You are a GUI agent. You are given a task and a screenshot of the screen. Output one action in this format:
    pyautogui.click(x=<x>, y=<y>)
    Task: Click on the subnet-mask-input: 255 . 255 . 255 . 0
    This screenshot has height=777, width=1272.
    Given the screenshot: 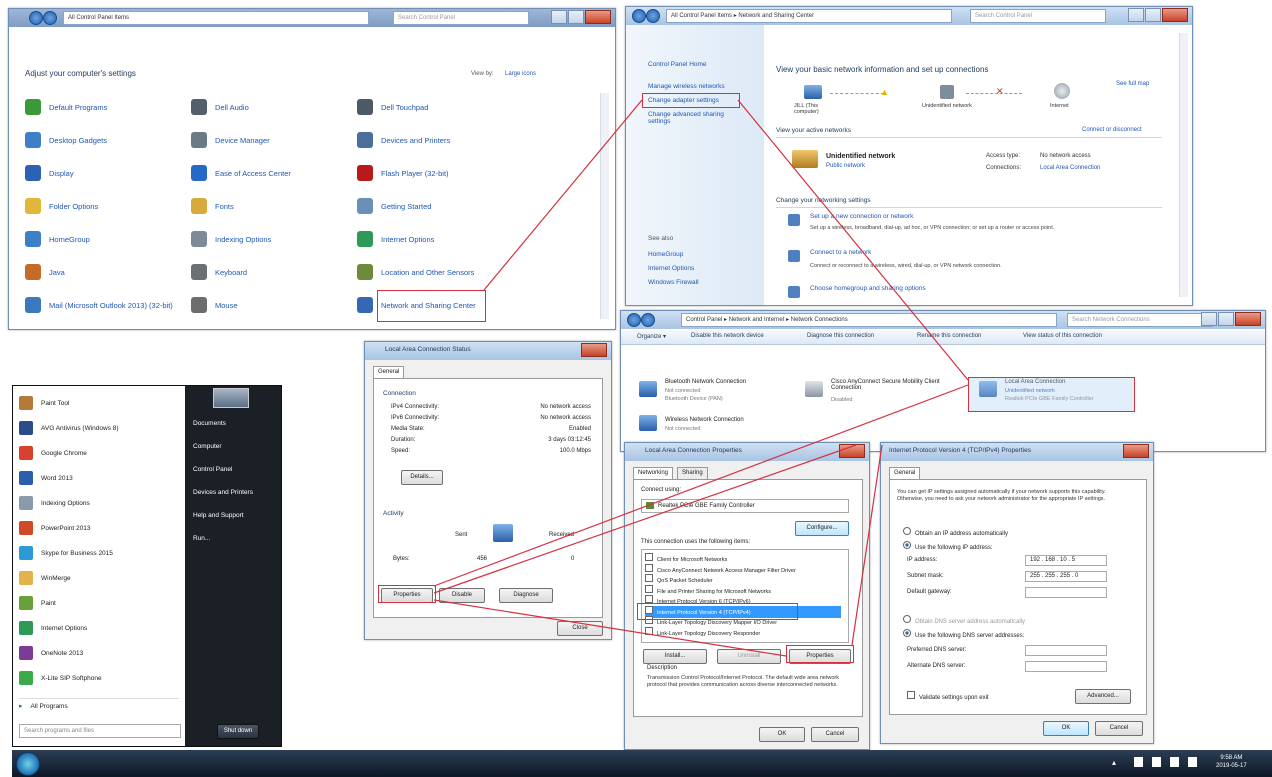 What is the action you would take?
    pyautogui.click(x=1066, y=576)
    